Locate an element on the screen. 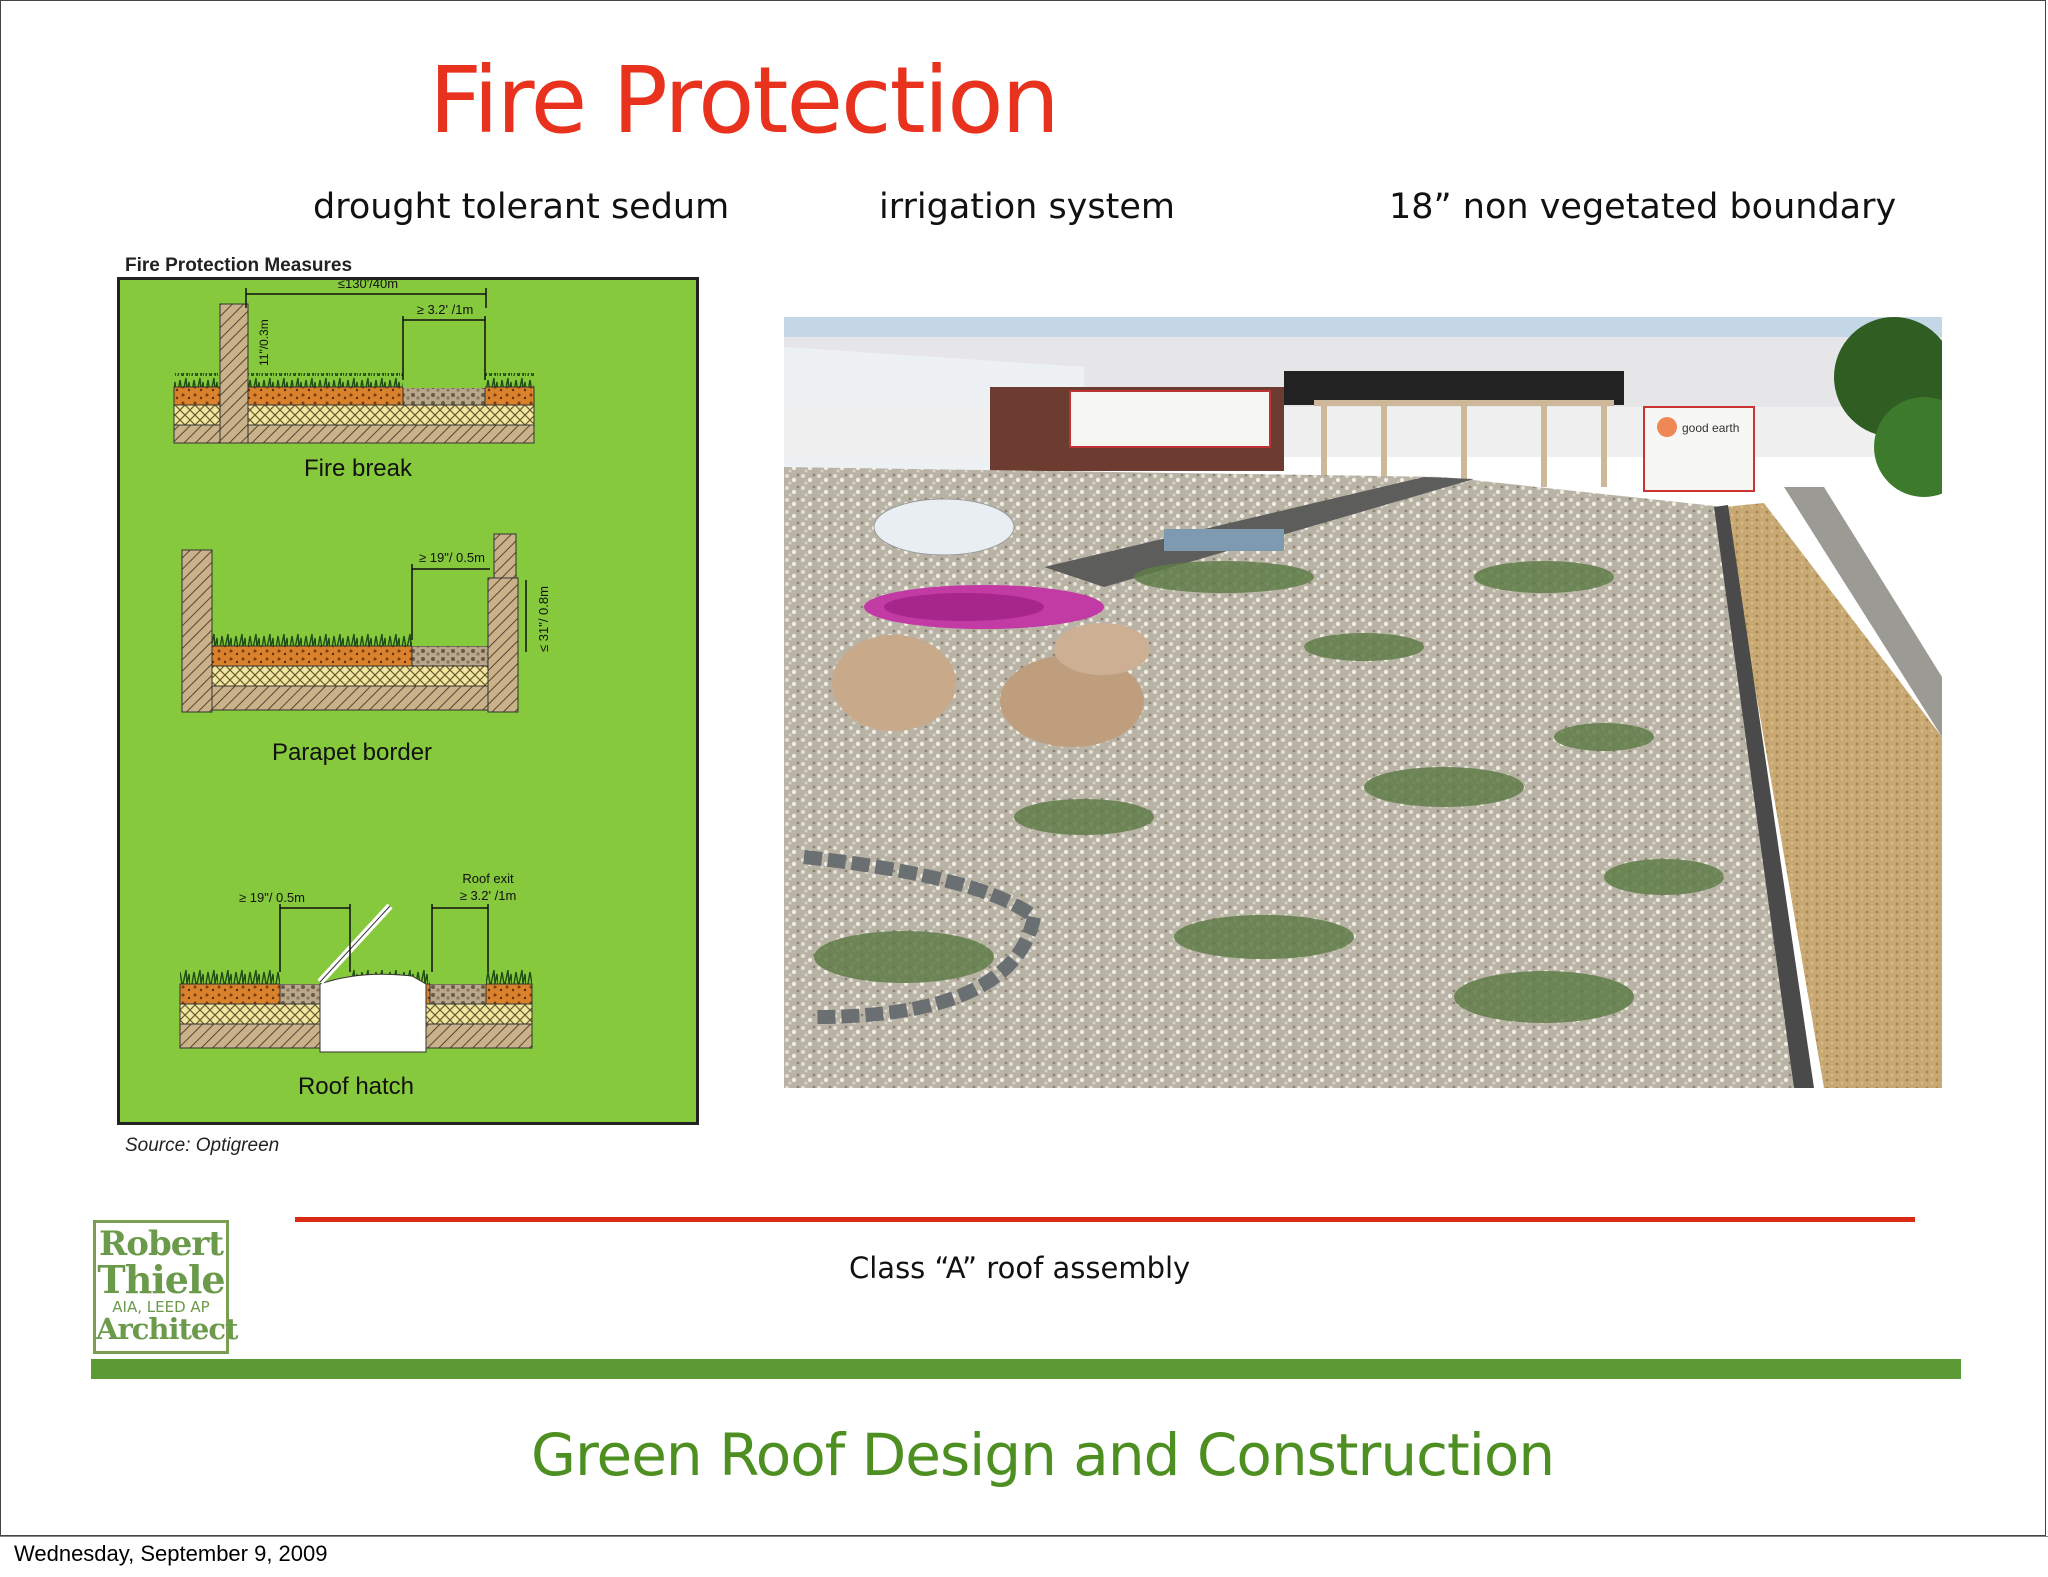 The height and width of the screenshot is (1577, 2048). diagram-source: Source: Optigreen is located at coordinates (202, 1145).